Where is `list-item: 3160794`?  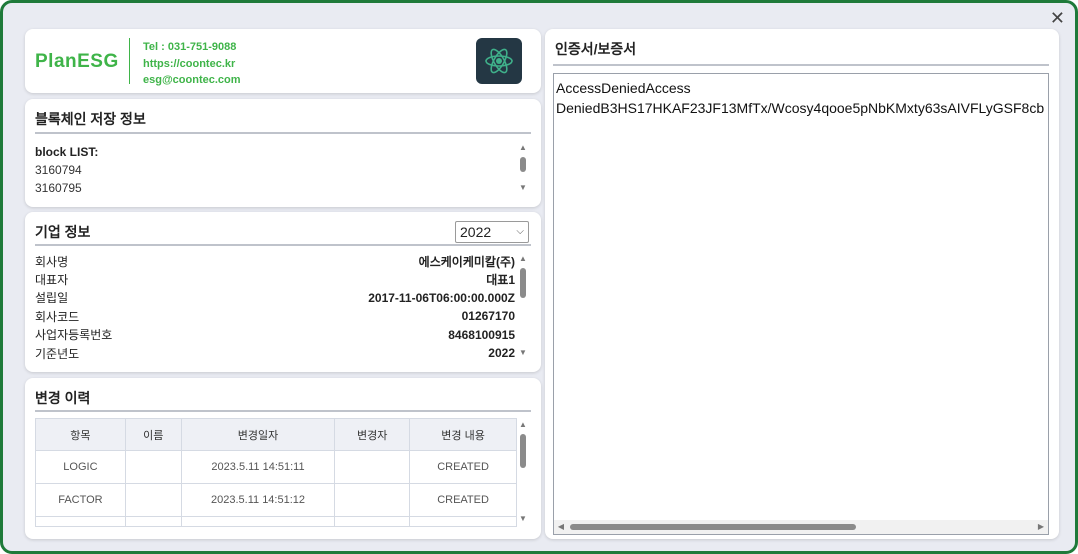
list-item: 3160794 is located at coordinates (58, 170).